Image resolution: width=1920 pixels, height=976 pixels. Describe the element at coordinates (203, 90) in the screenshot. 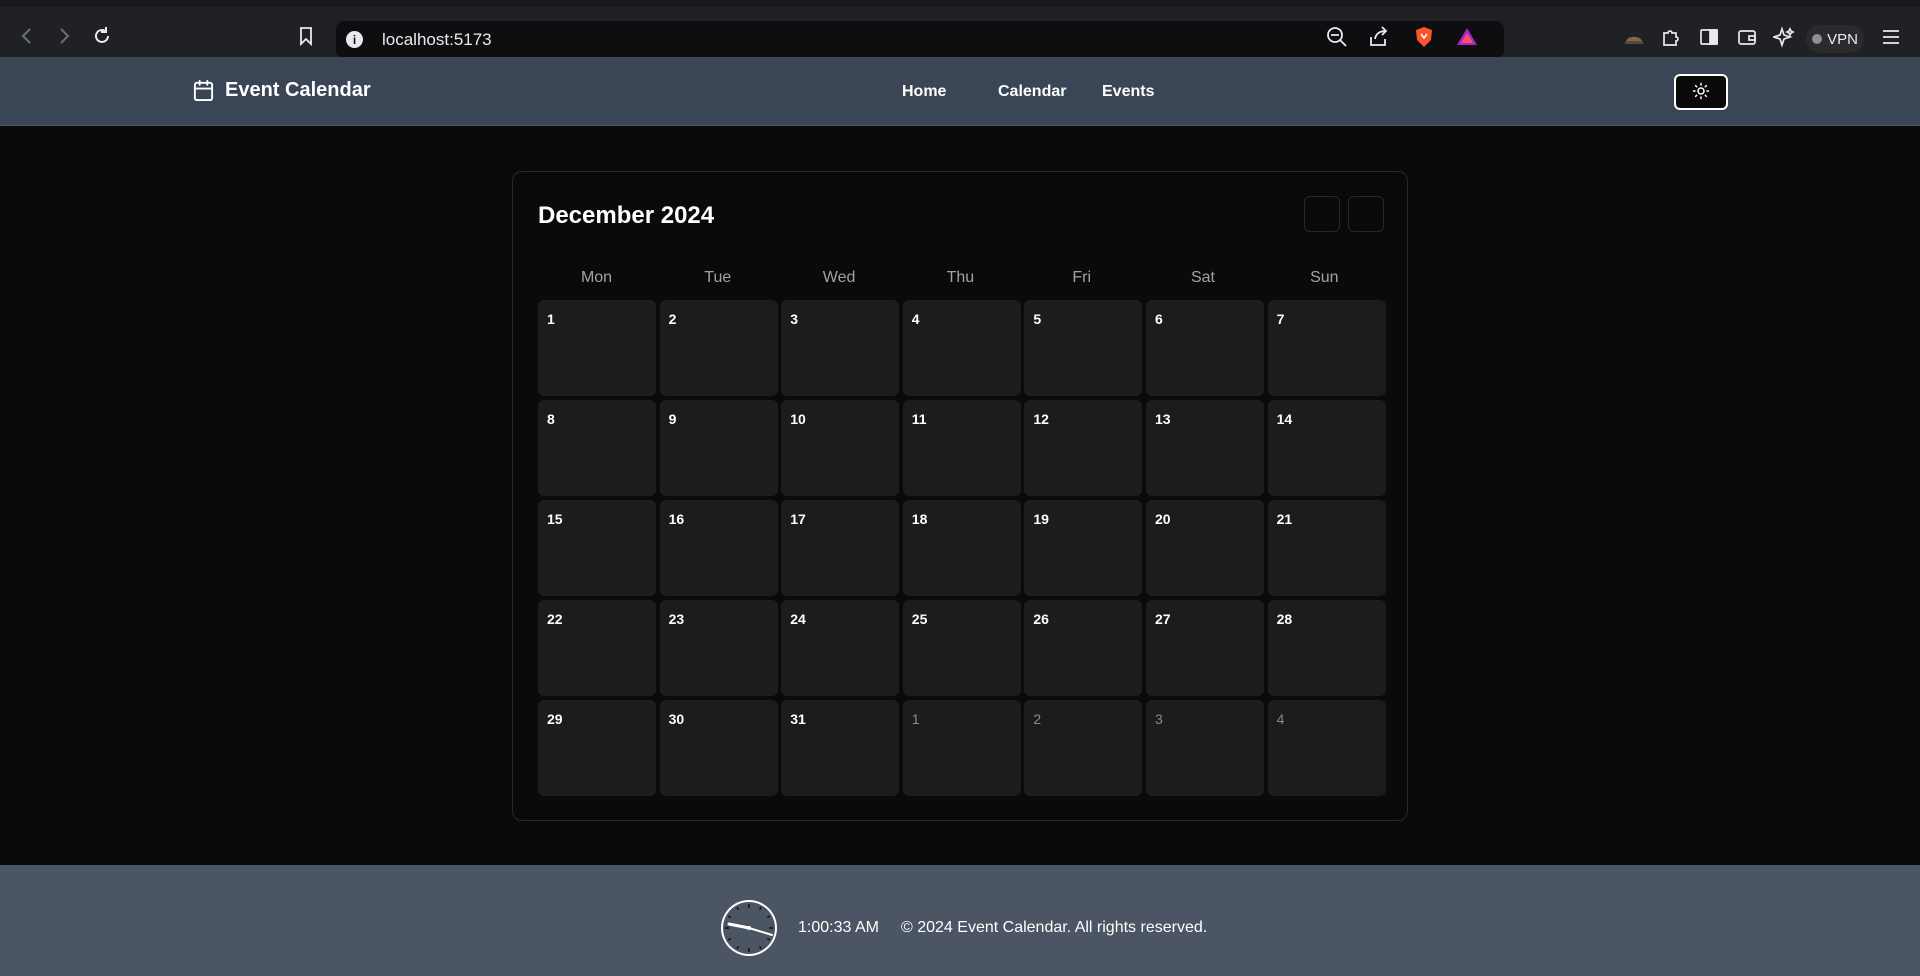

I see `calendar-icon` at that location.